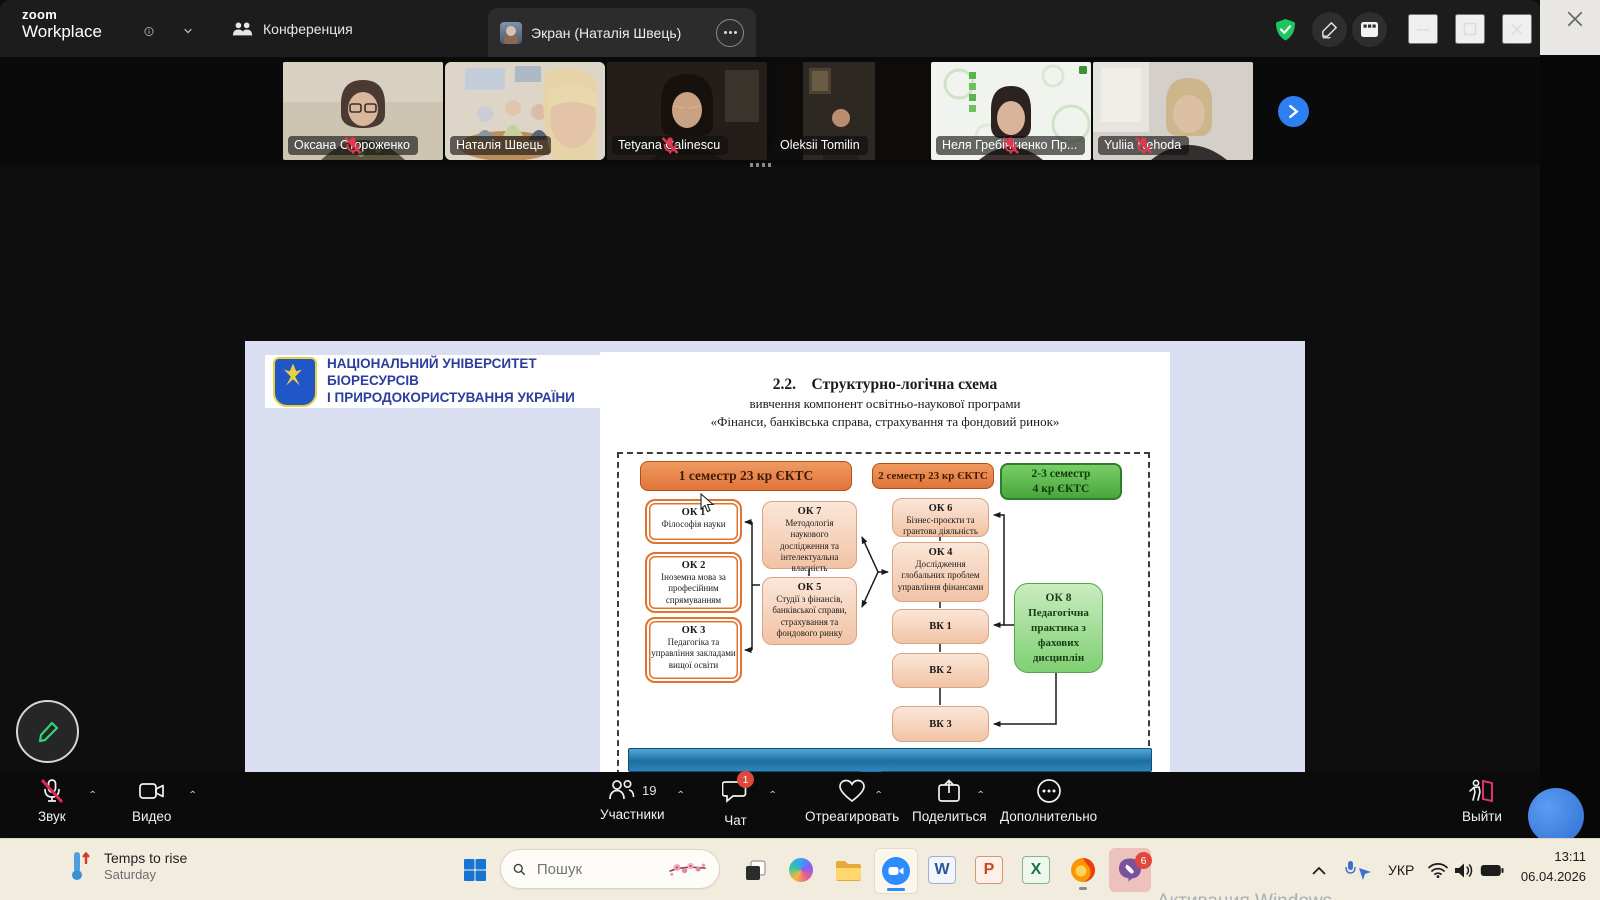 This screenshot has width=1600, height=900. What do you see at coordinates (852, 801) in the screenshot?
I see `react-button: Отреагировать` at bounding box center [852, 801].